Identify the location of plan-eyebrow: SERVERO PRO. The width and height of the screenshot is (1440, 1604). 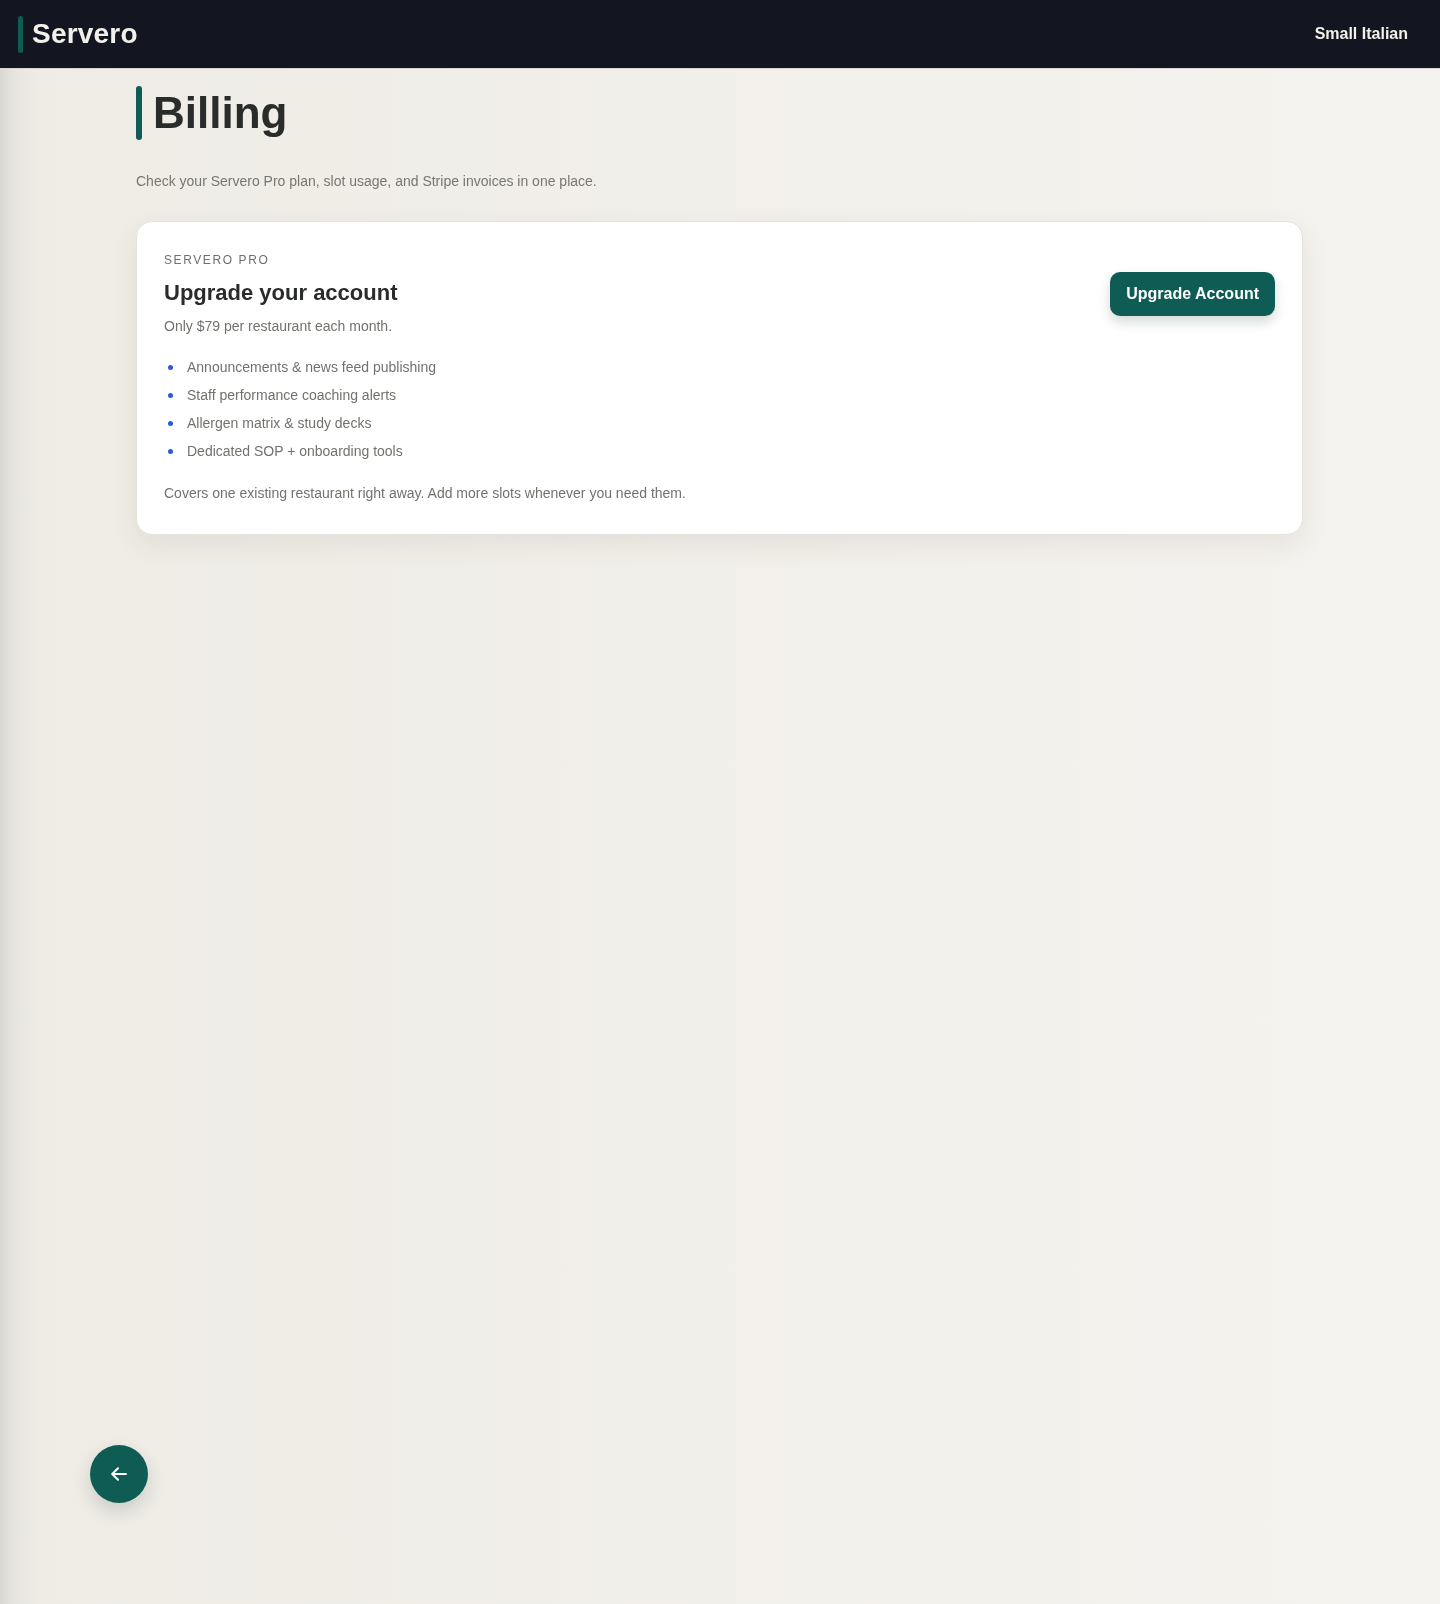
(217, 260).